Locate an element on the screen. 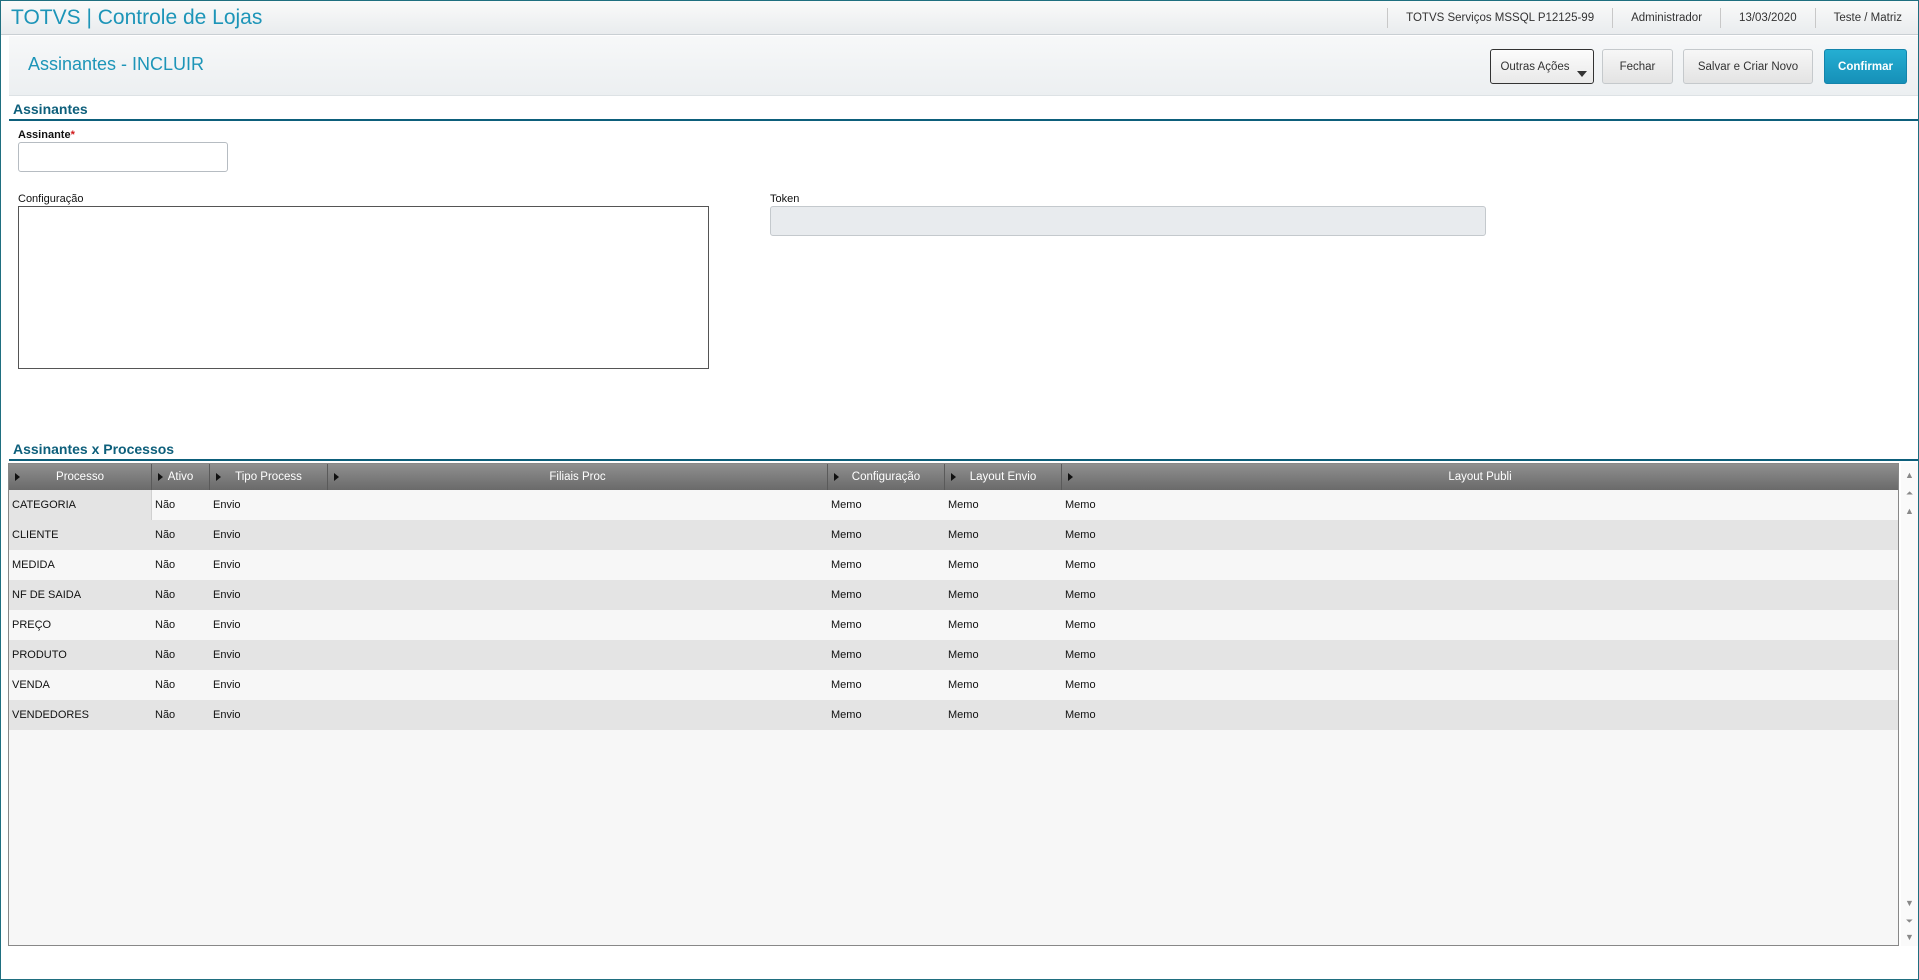 The height and width of the screenshot is (980, 1919). grid-scrollbar: ▲ ⏶ ▲ ▼ ⏷ ▼ is located at coordinates (1909, 704).